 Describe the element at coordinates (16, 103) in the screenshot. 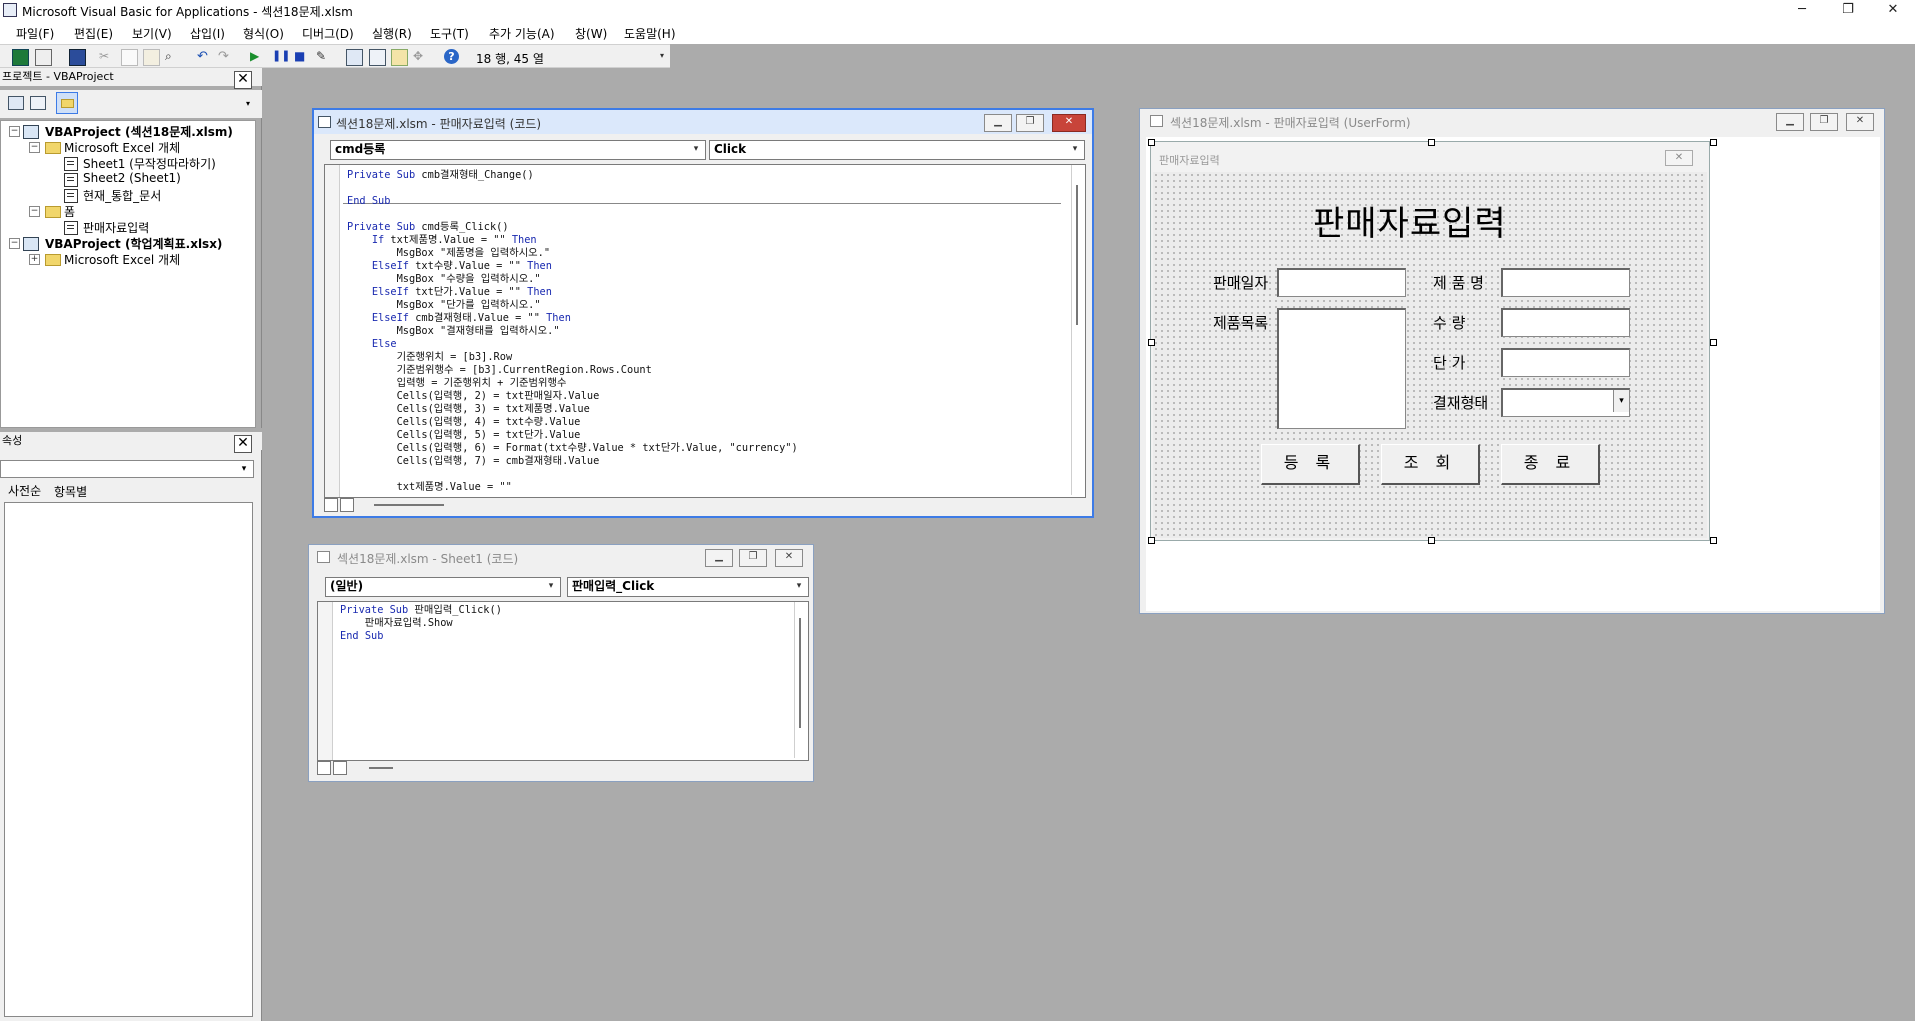

I see `view-code-icon` at that location.